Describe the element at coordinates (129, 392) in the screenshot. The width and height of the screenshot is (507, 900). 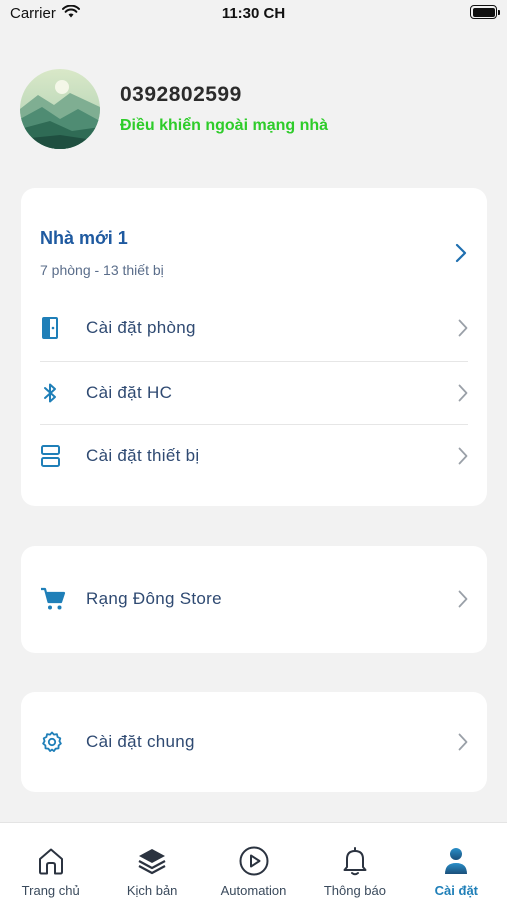
I see `menu-label: Cài đặt HC` at that location.